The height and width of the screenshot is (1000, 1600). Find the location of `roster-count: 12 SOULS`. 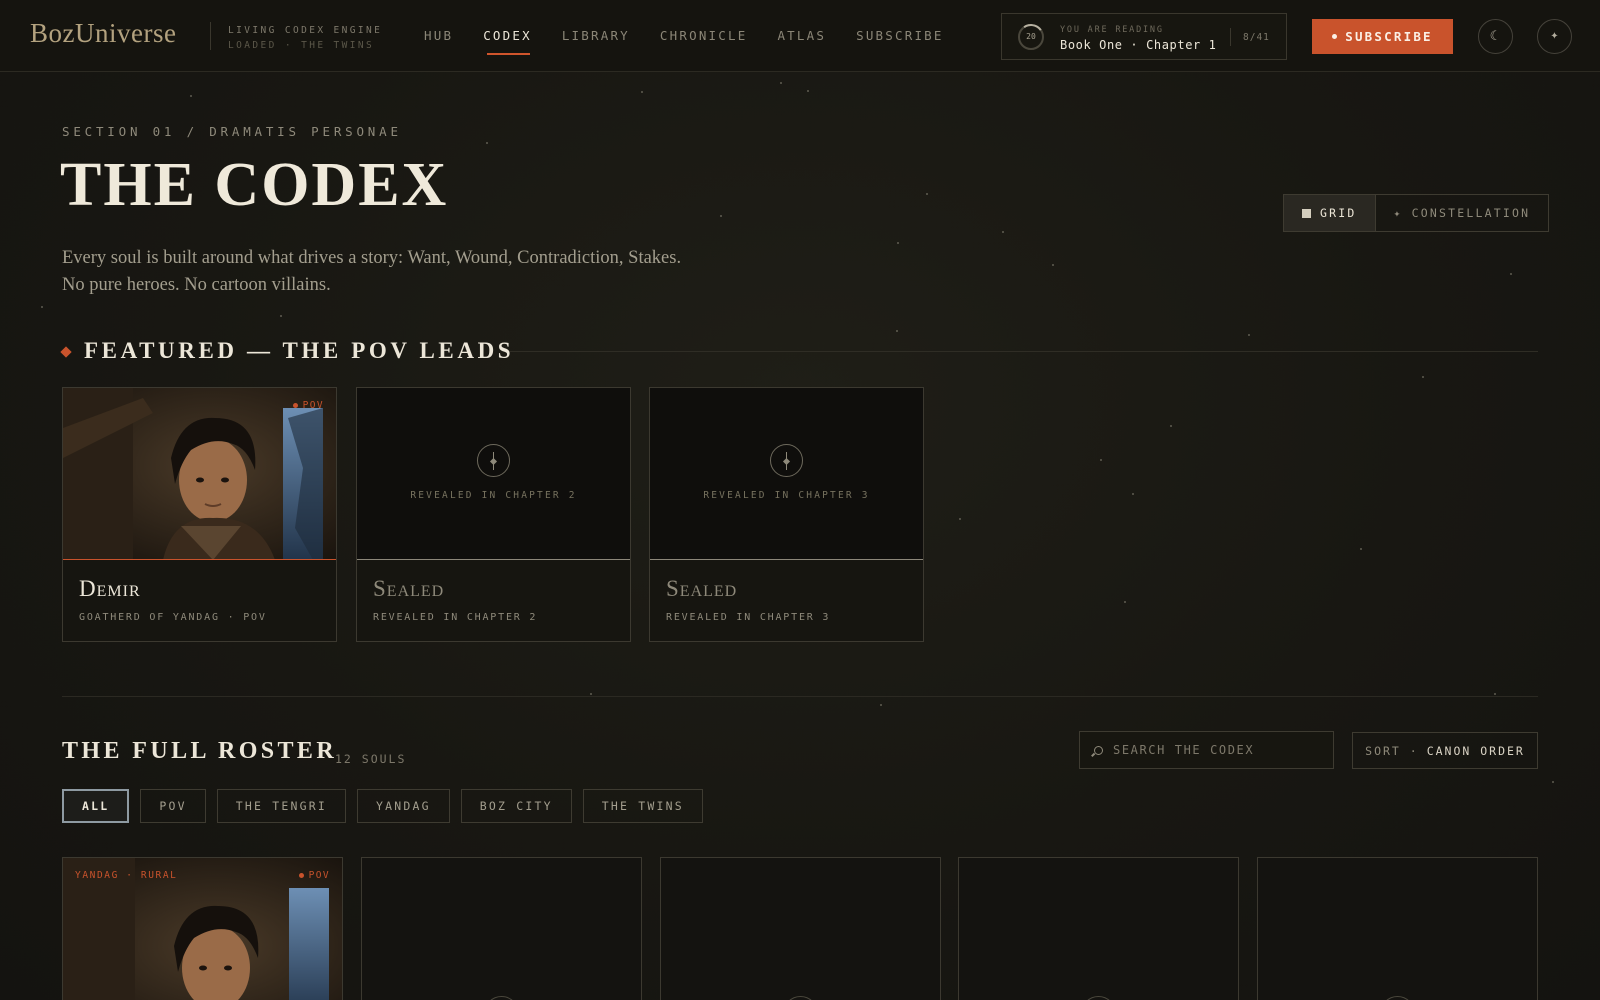

roster-count: 12 SOULS is located at coordinates (371, 759).